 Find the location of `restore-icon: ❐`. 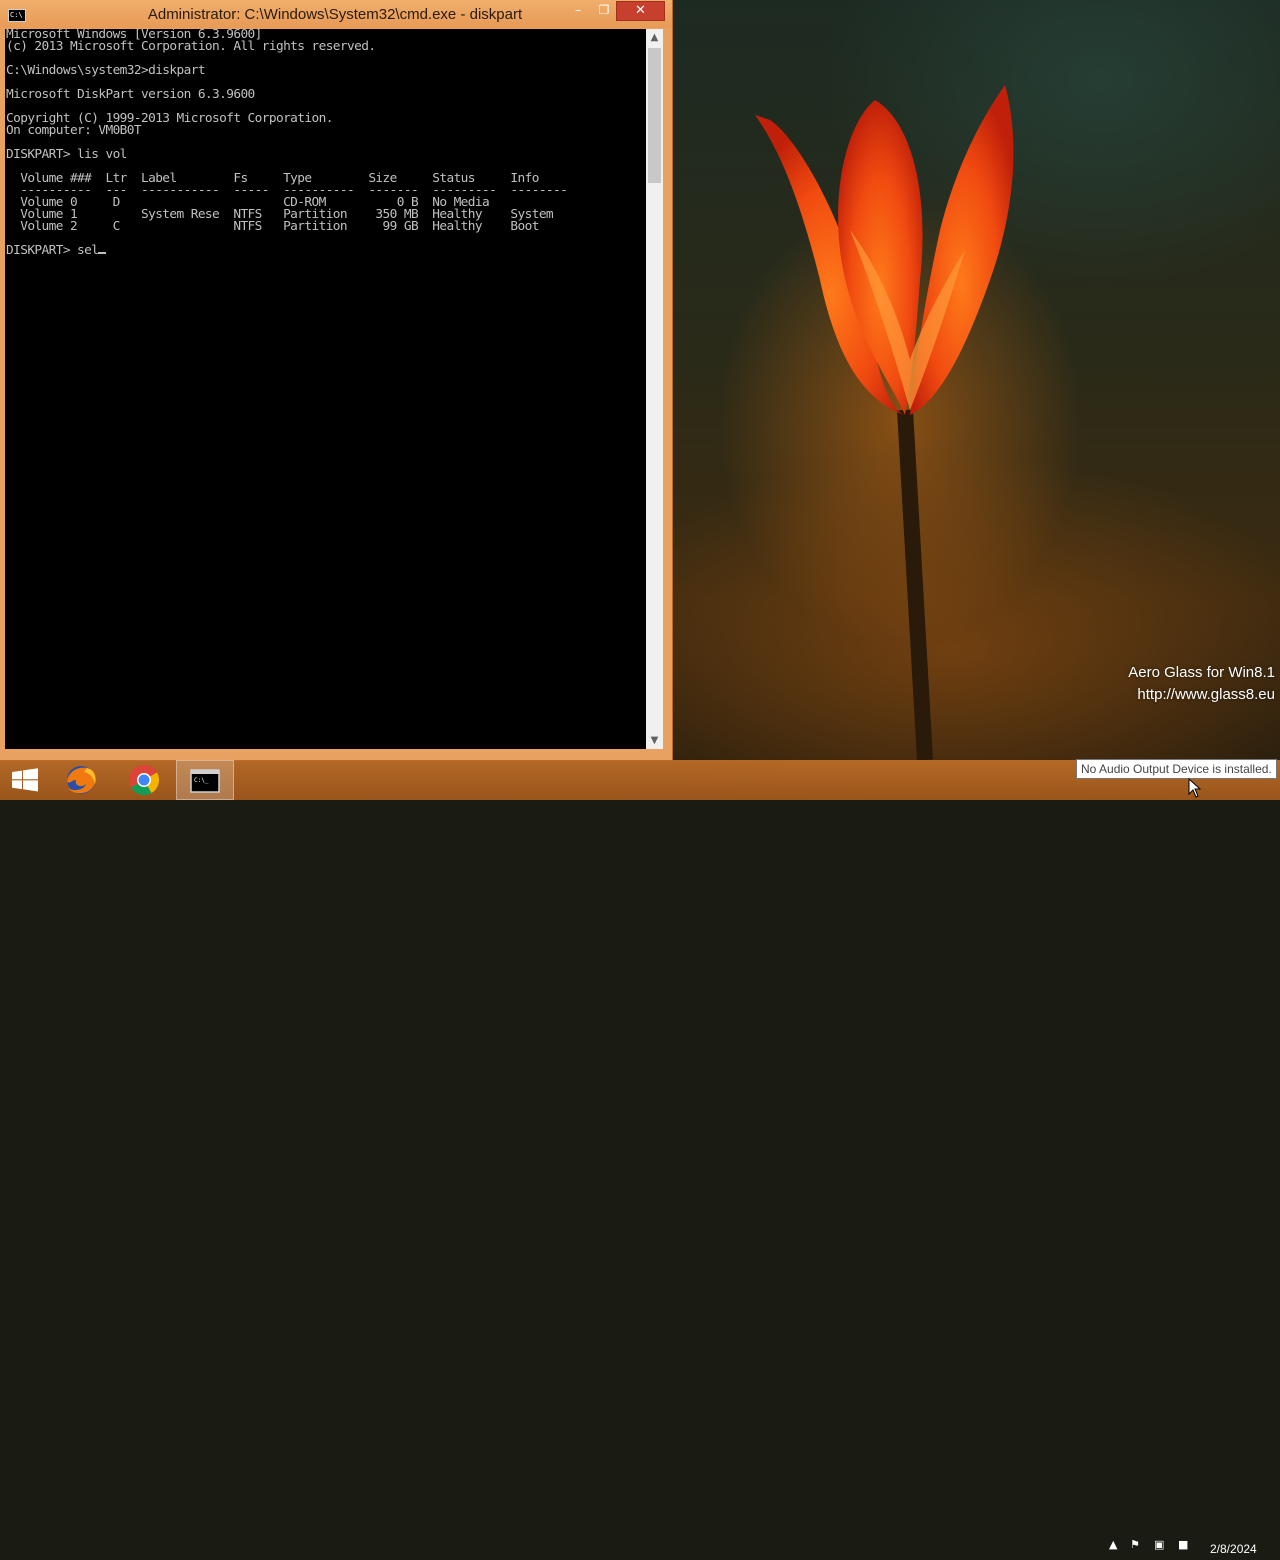

restore-icon: ❐ is located at coordinates (604, 10).